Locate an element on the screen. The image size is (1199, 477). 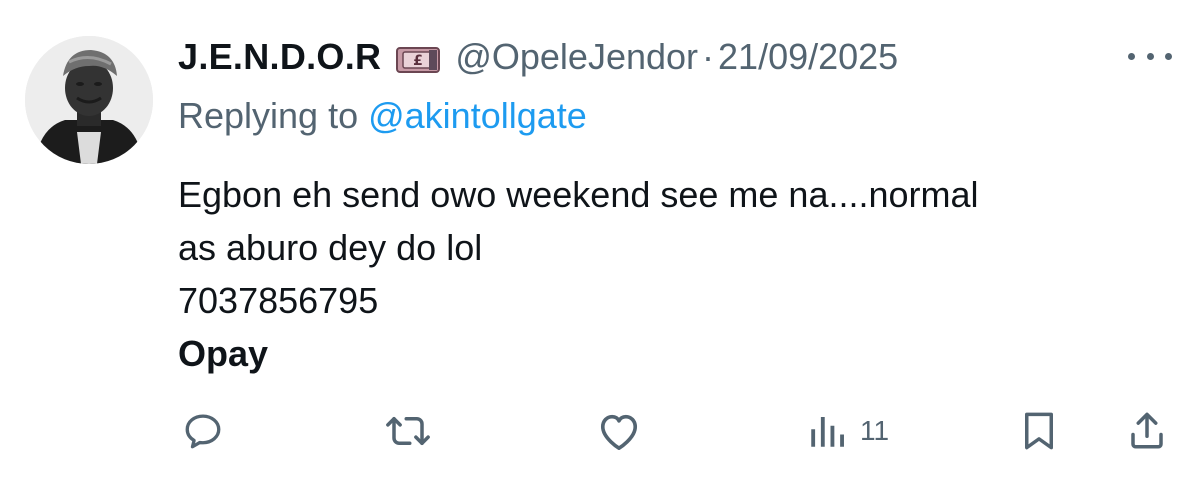
bookmark-button is located at coordinates (1039, 431).